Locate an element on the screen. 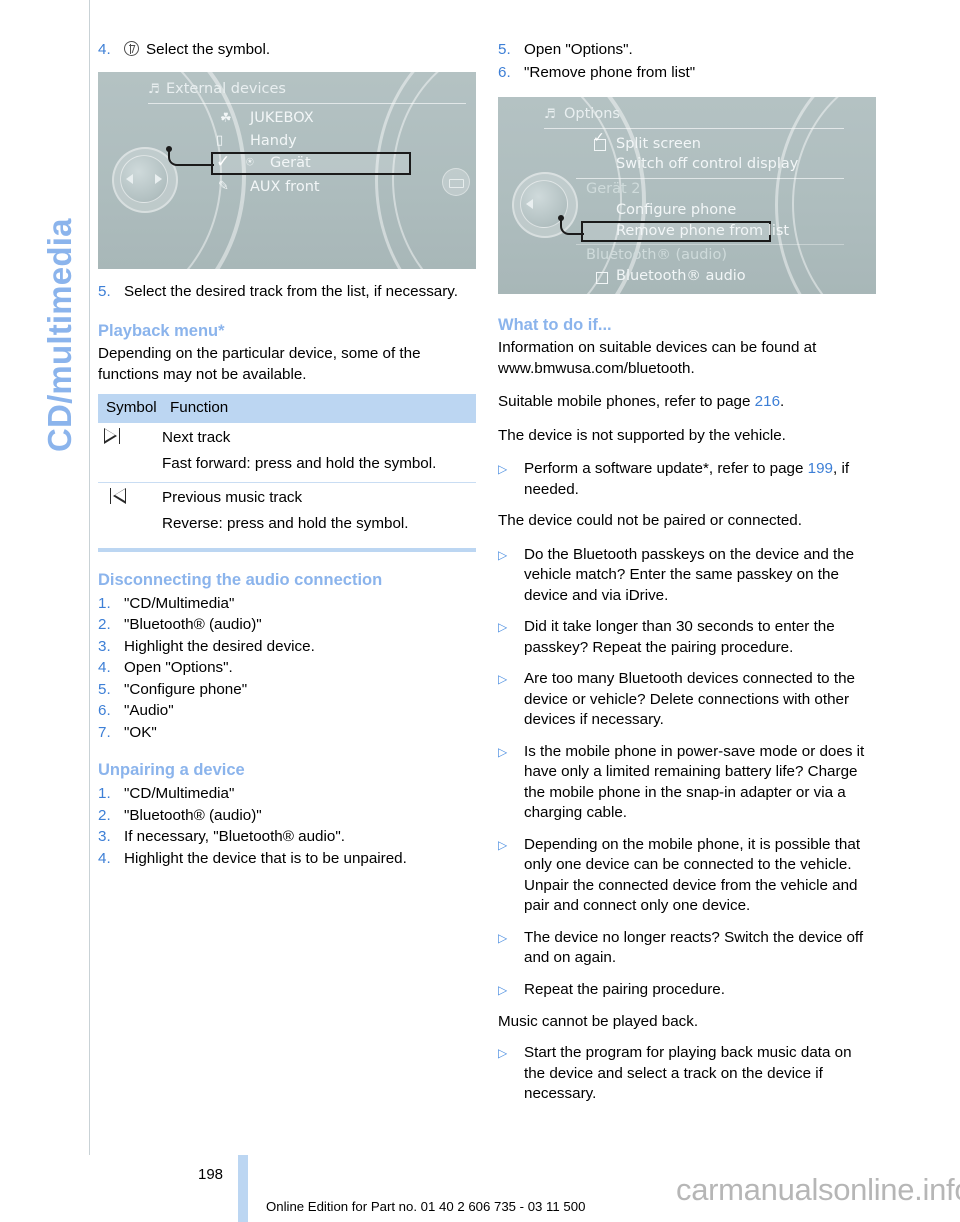 The image size is (960, 1222). list-item: 7. "OK" is located at coordinates (287, 733).